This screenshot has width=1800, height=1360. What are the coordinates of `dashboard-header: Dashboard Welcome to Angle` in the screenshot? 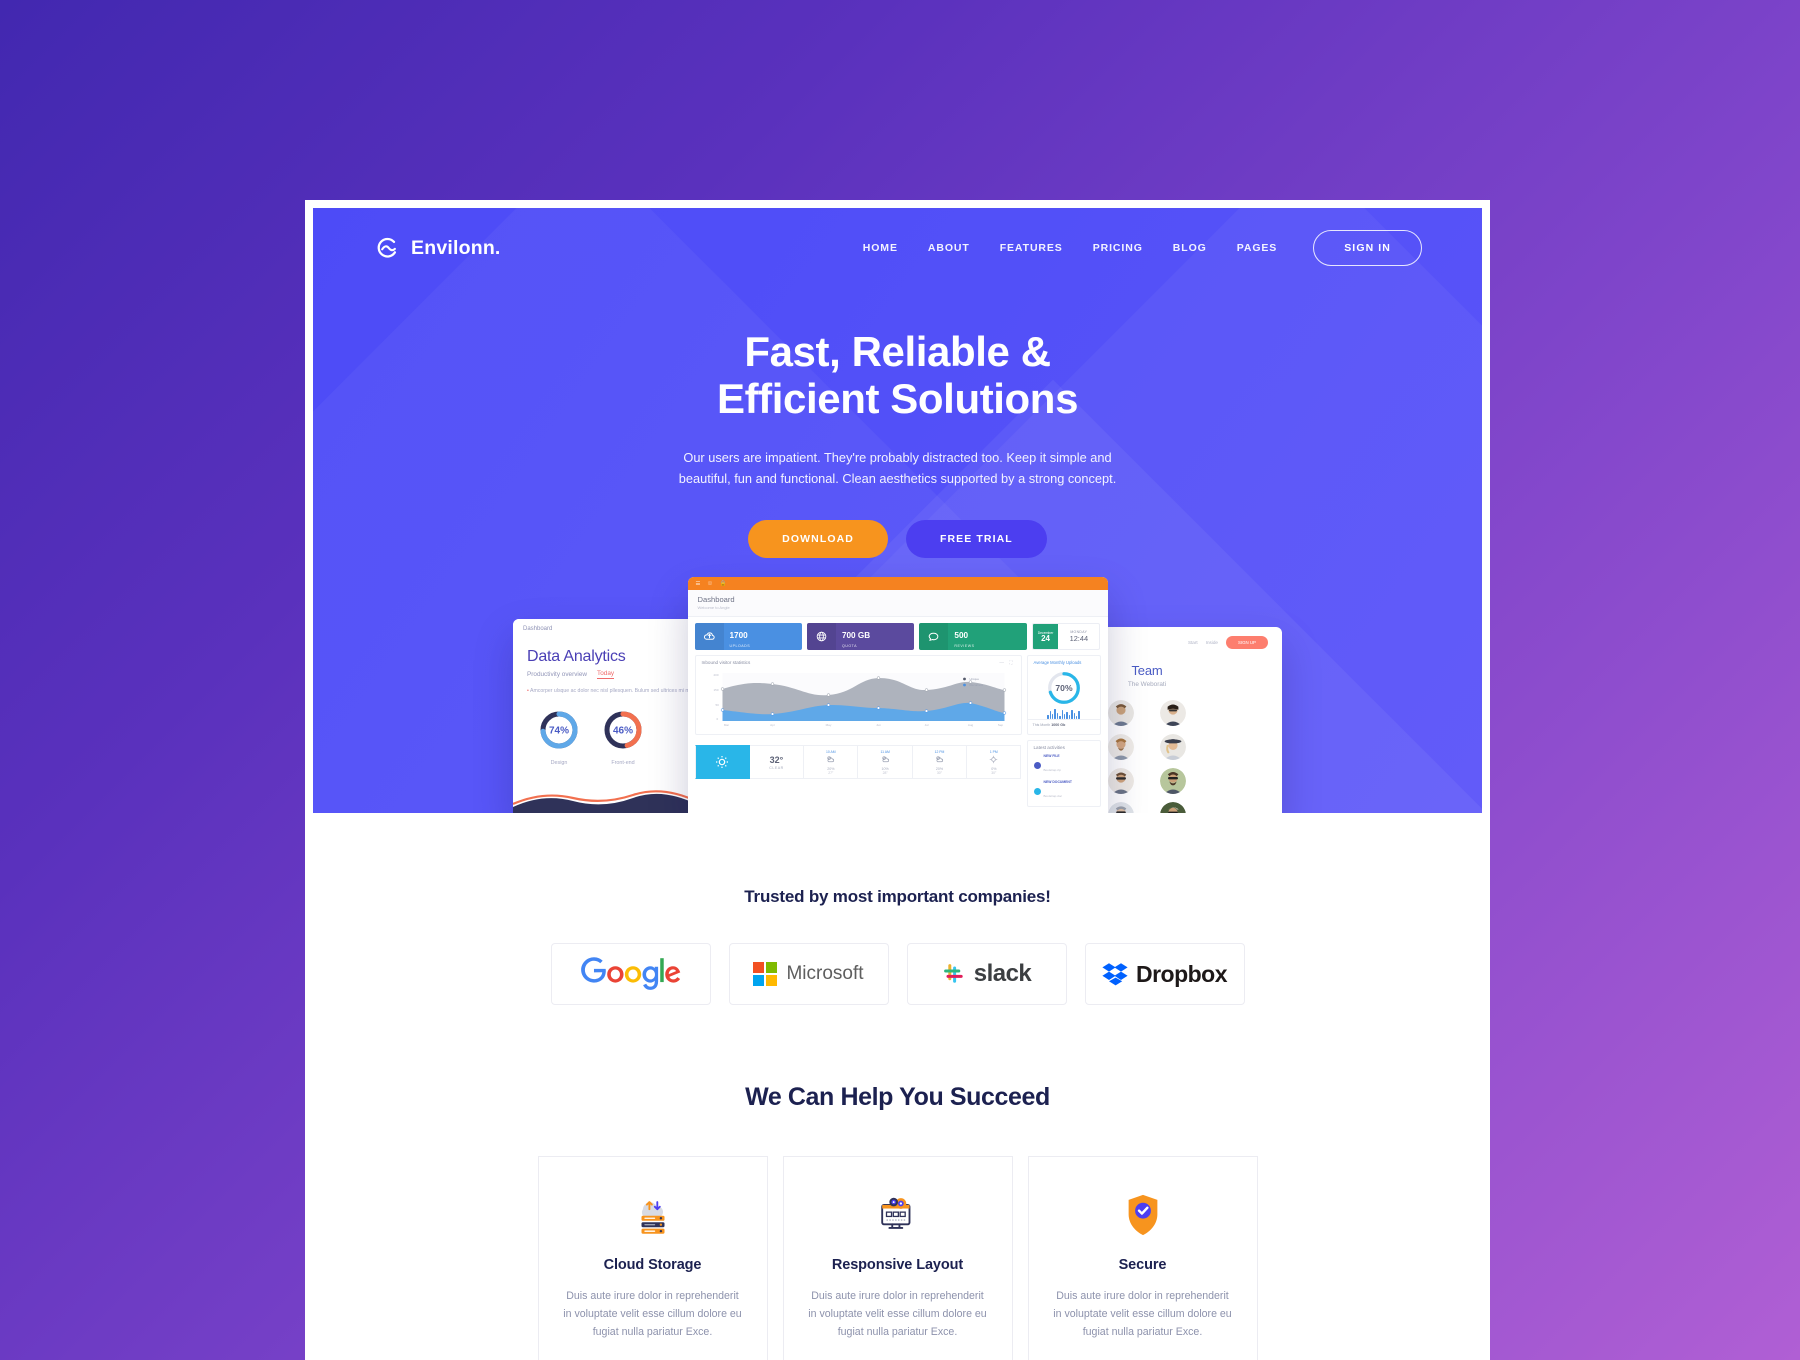 It's located at (897, 603).